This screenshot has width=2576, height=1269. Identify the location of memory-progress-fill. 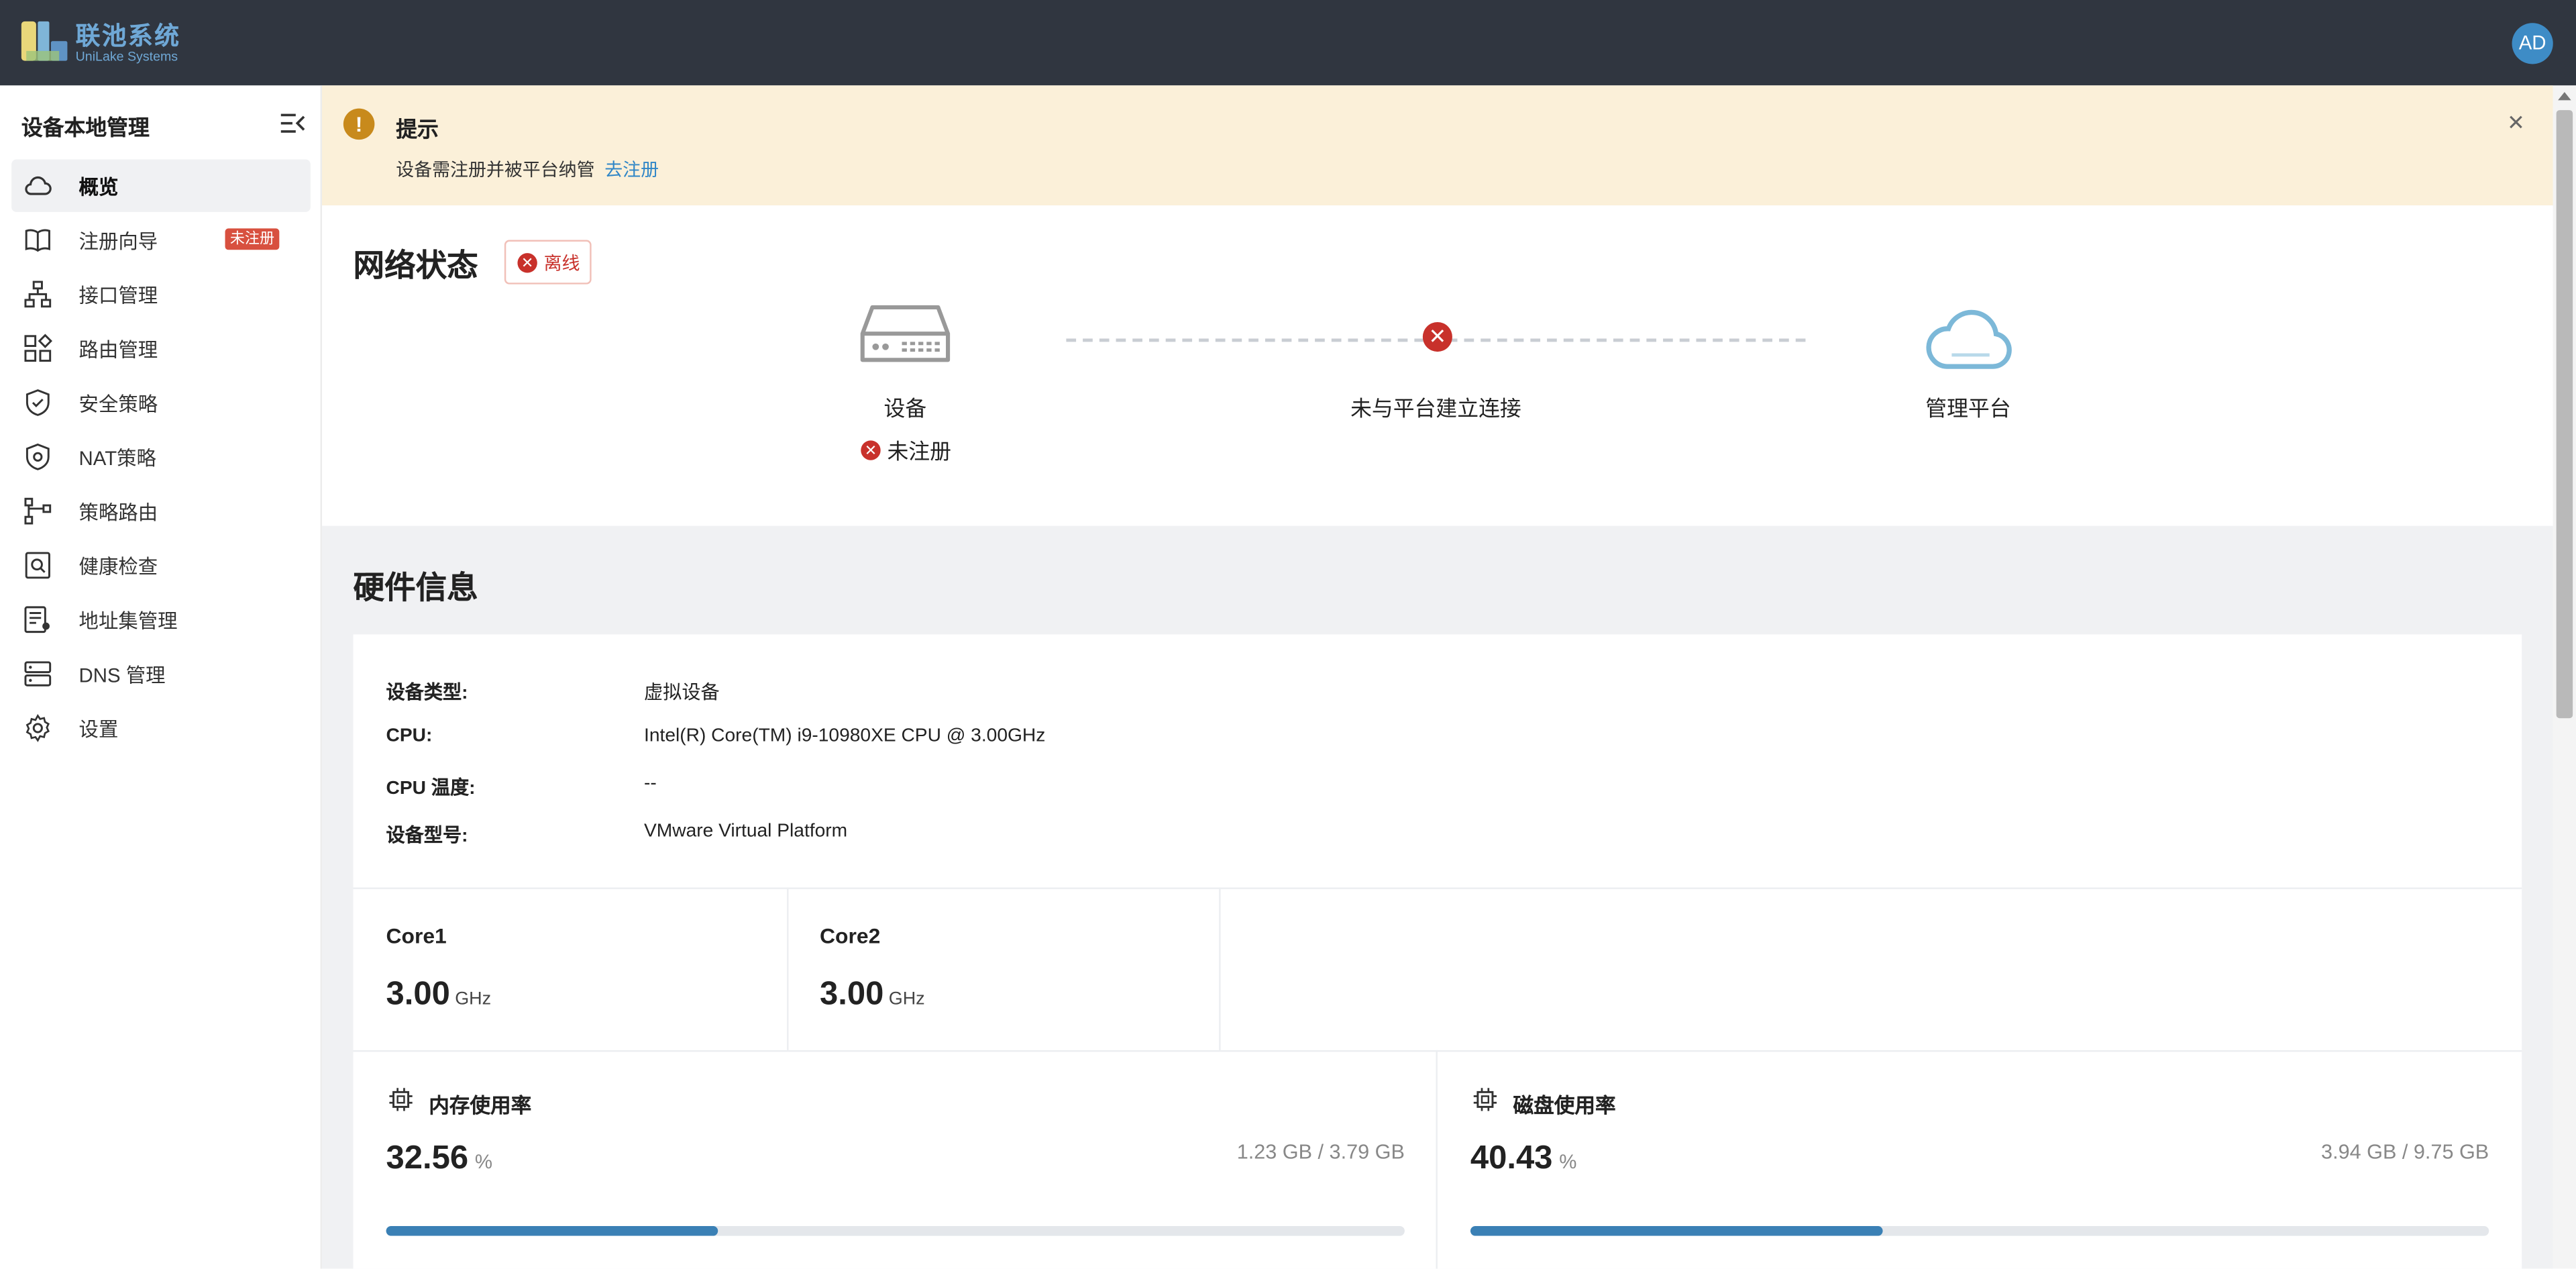
(552, 1230).